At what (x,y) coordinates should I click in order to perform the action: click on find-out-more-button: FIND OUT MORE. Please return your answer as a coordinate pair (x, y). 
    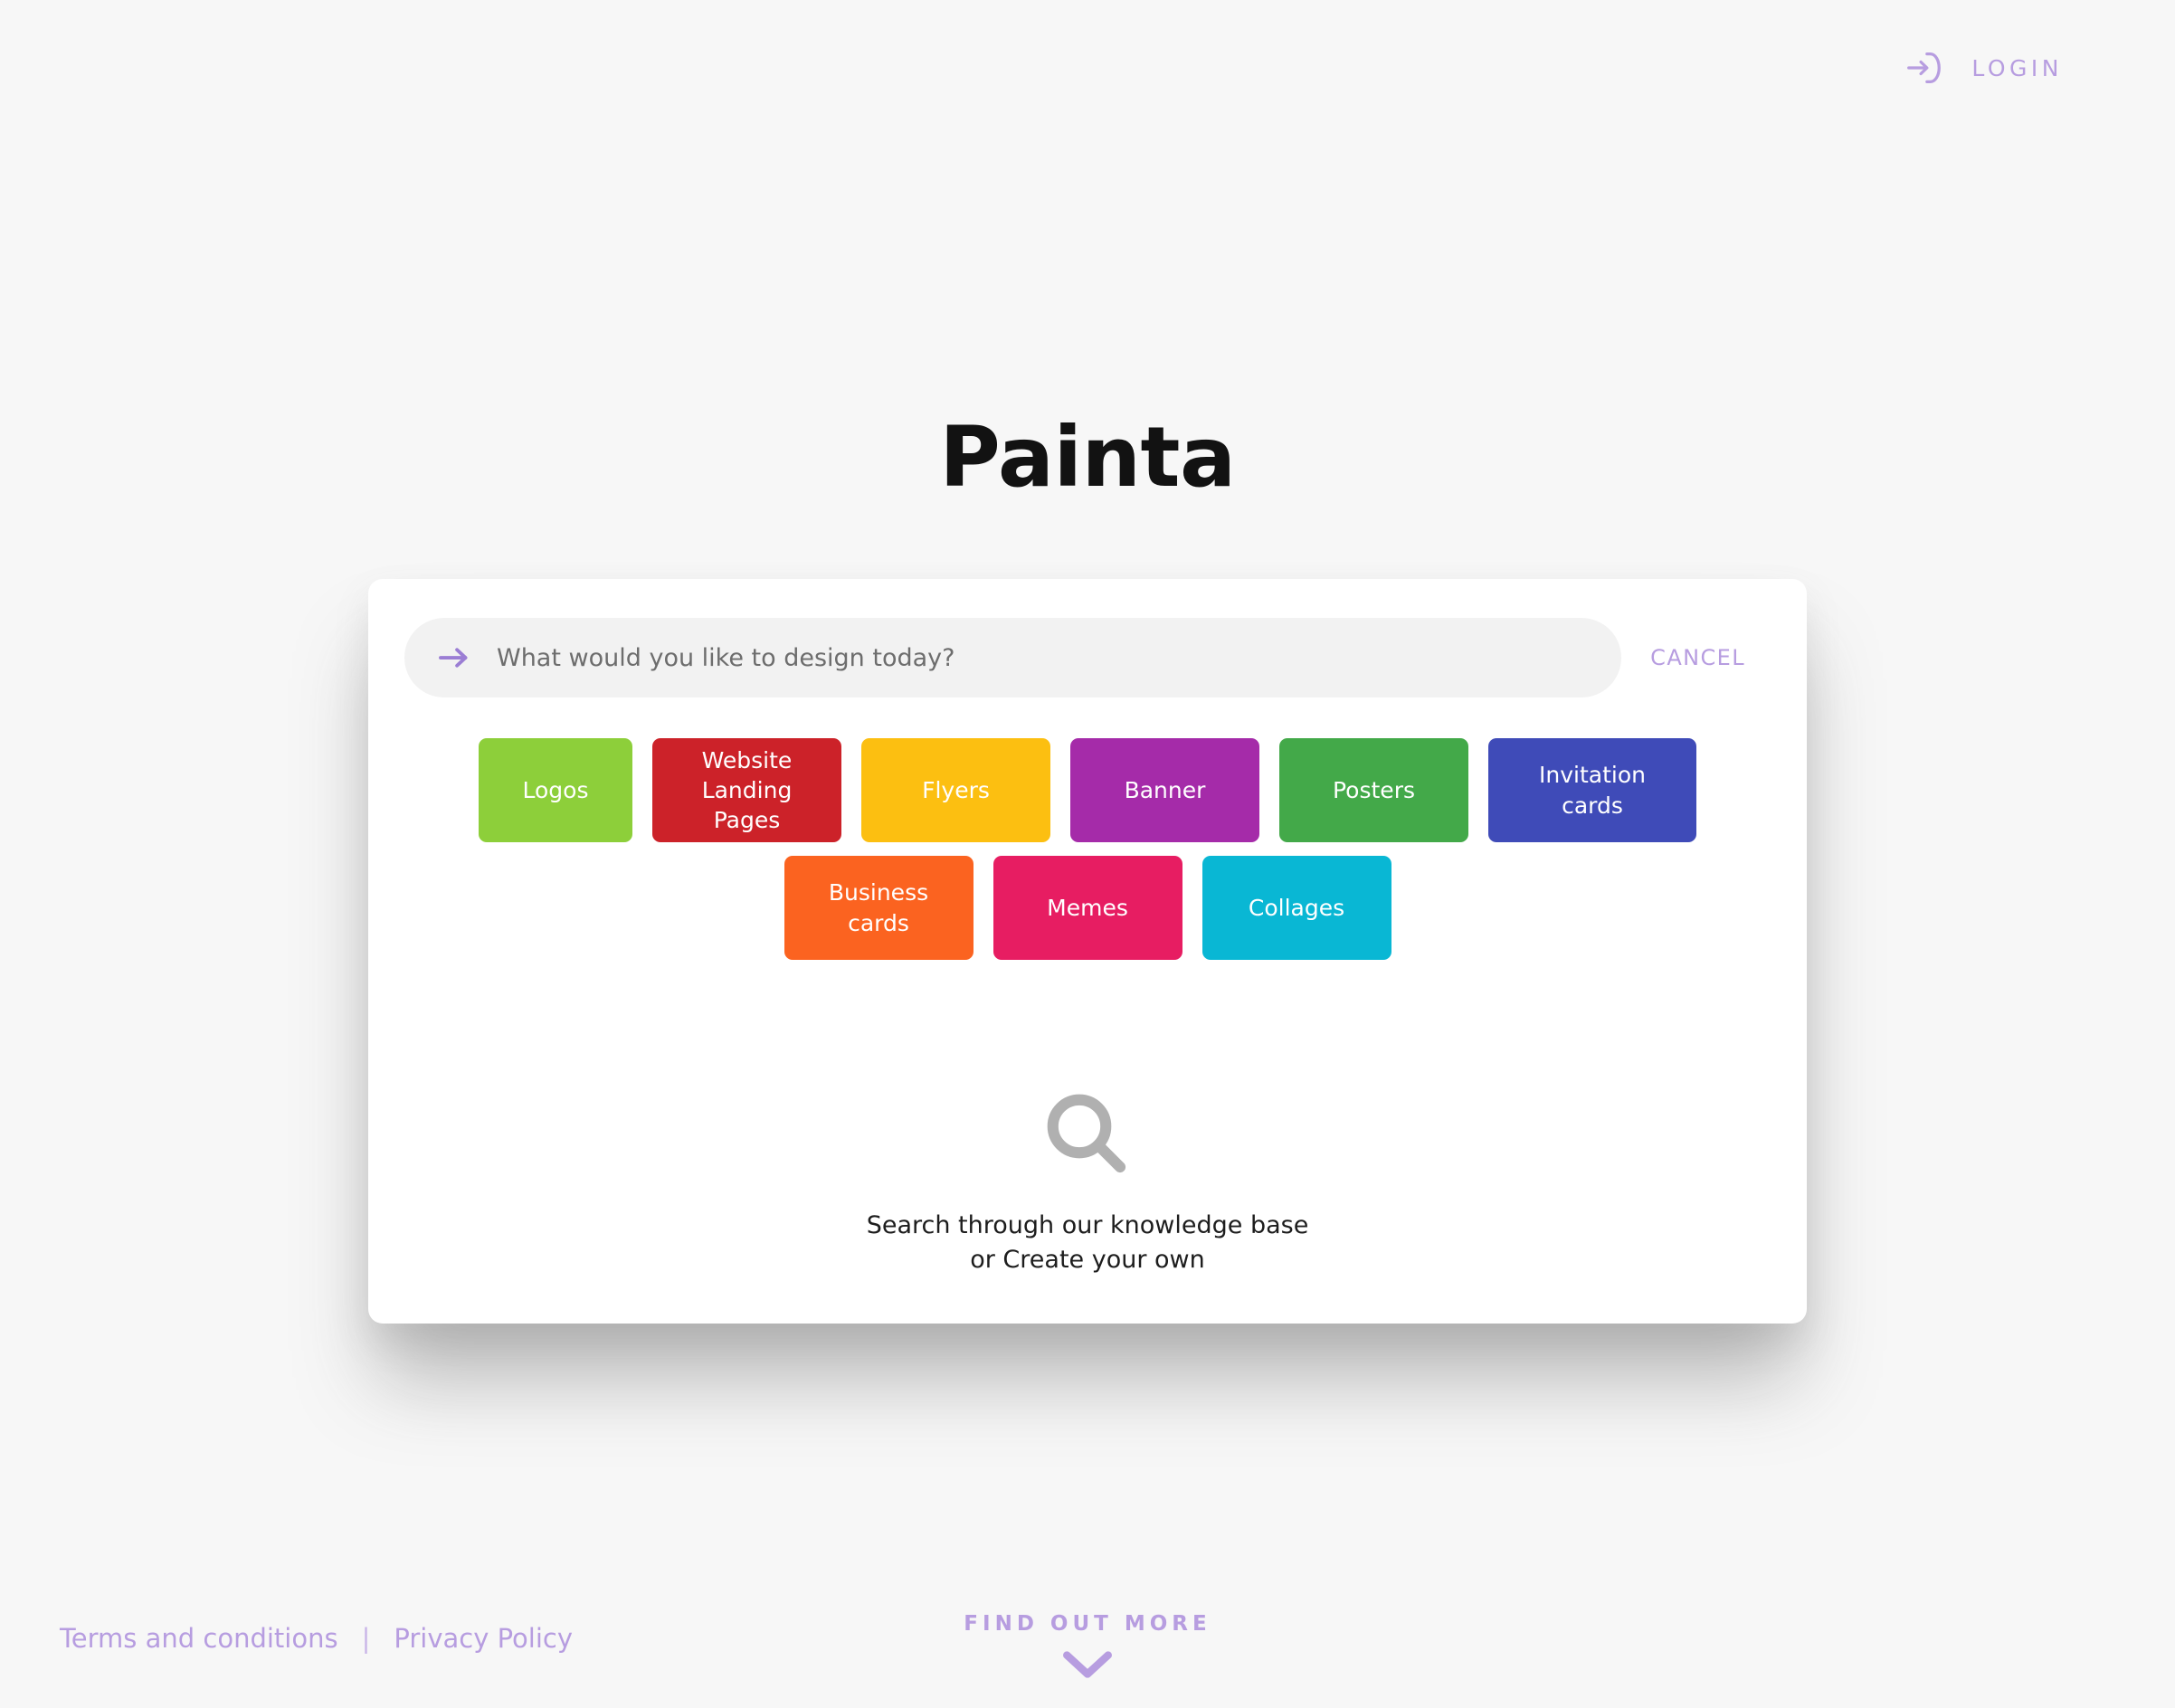
    Looking at the image, I should click on (1087, 1647).